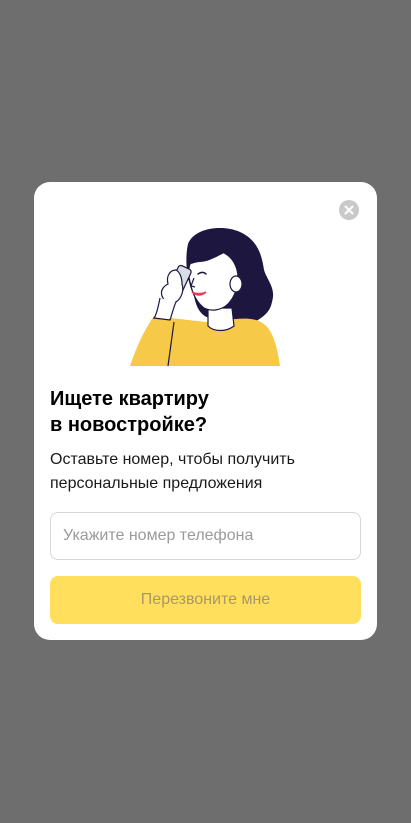 Image resolution: width=411 pixels, height=823 pixels. I want to click on close-icon, so click(349, 210).